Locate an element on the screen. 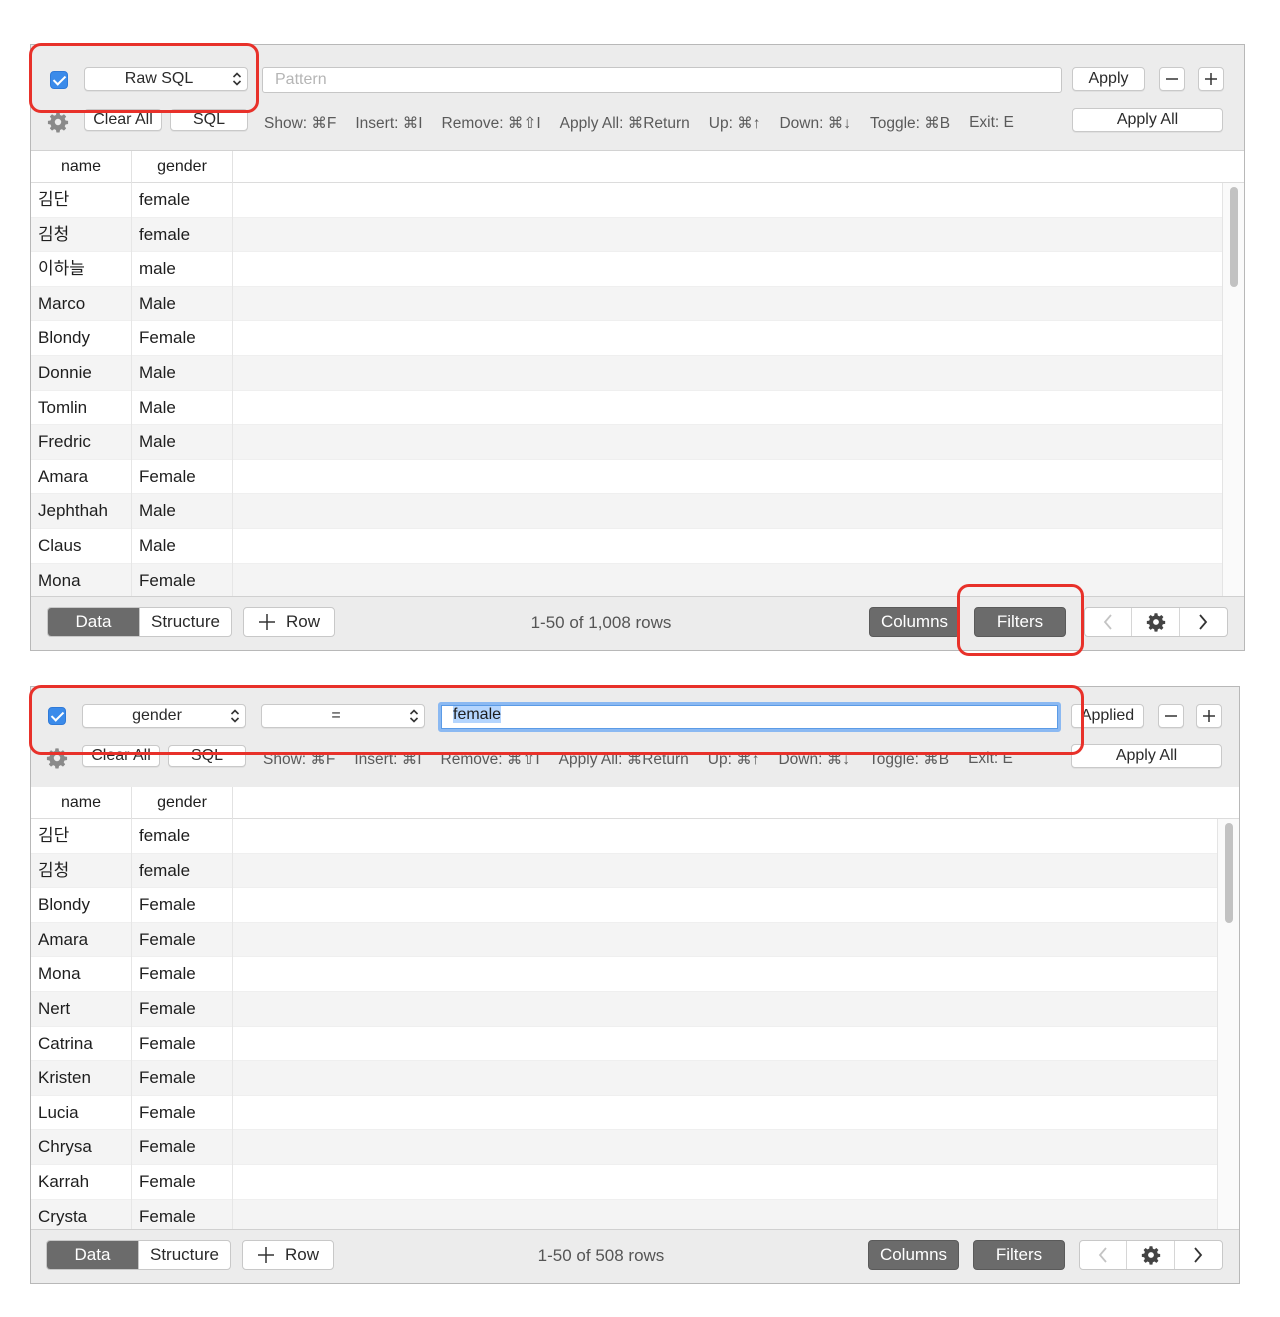 Image resolution: width=1280 pixels, height=1317 pixels. column-header-name: name is located at coordinates (81, 803).